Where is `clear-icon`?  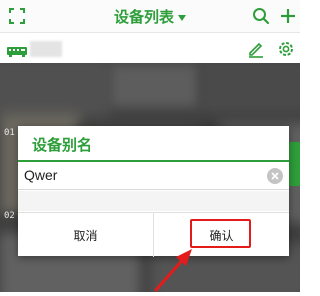
clear-icon is located at coordinates (275, 176).